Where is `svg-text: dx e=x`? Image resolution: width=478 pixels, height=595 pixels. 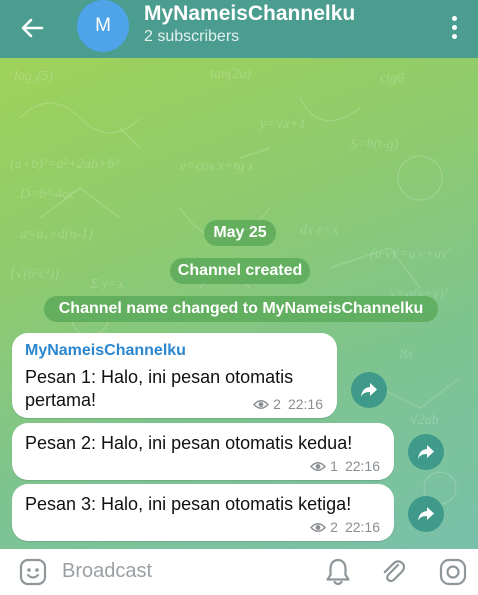 svg-text: dx e=x is located at coordinates (319, 230).